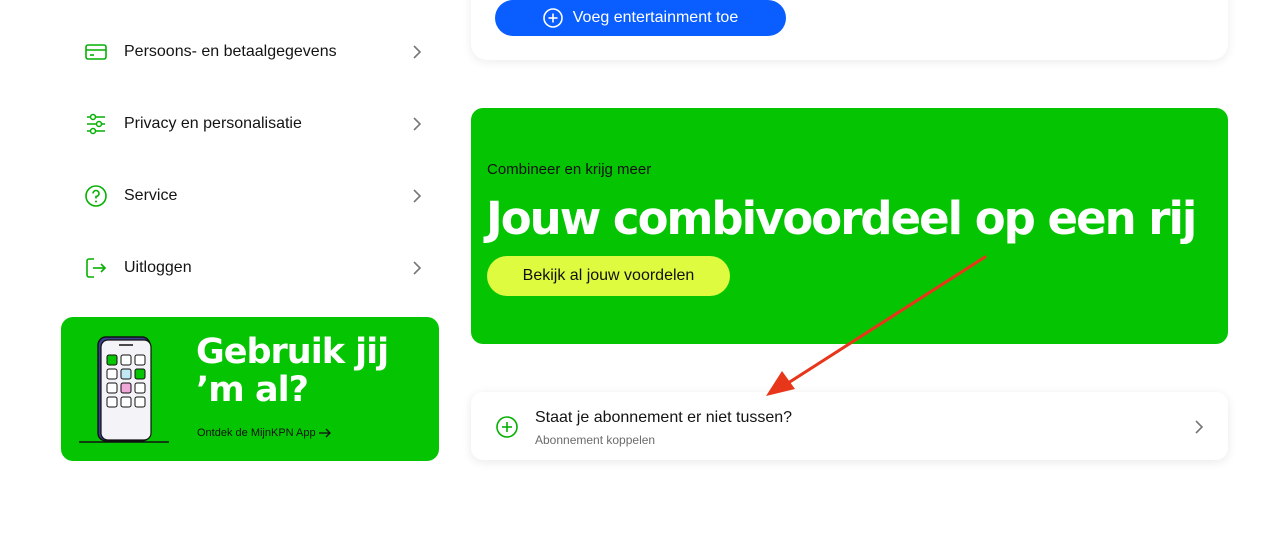 The height and width of the screenshot is (534, 1268). Describe the element at coordinates (254, 196) in the screenshot. I see `menu-item-service: Service` at that location.